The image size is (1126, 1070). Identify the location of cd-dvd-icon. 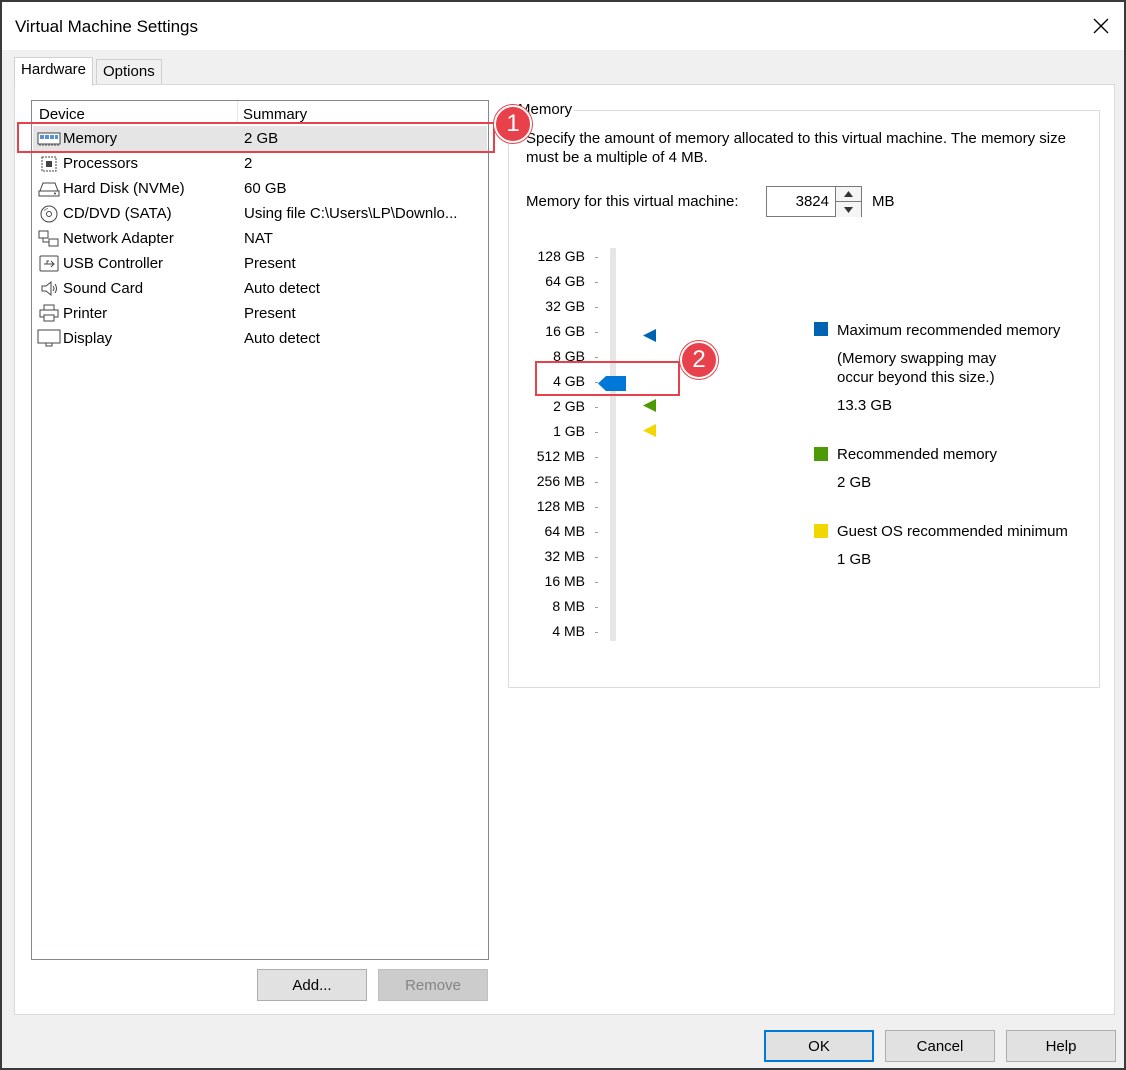
(49, 214).